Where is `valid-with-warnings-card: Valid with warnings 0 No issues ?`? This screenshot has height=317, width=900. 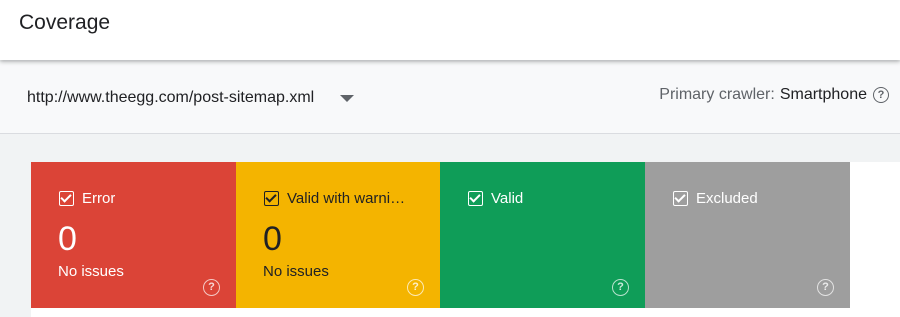
valid-with-warnings-card: Valid with warnings 0 No issues ? is located at coordinates (338, 235).